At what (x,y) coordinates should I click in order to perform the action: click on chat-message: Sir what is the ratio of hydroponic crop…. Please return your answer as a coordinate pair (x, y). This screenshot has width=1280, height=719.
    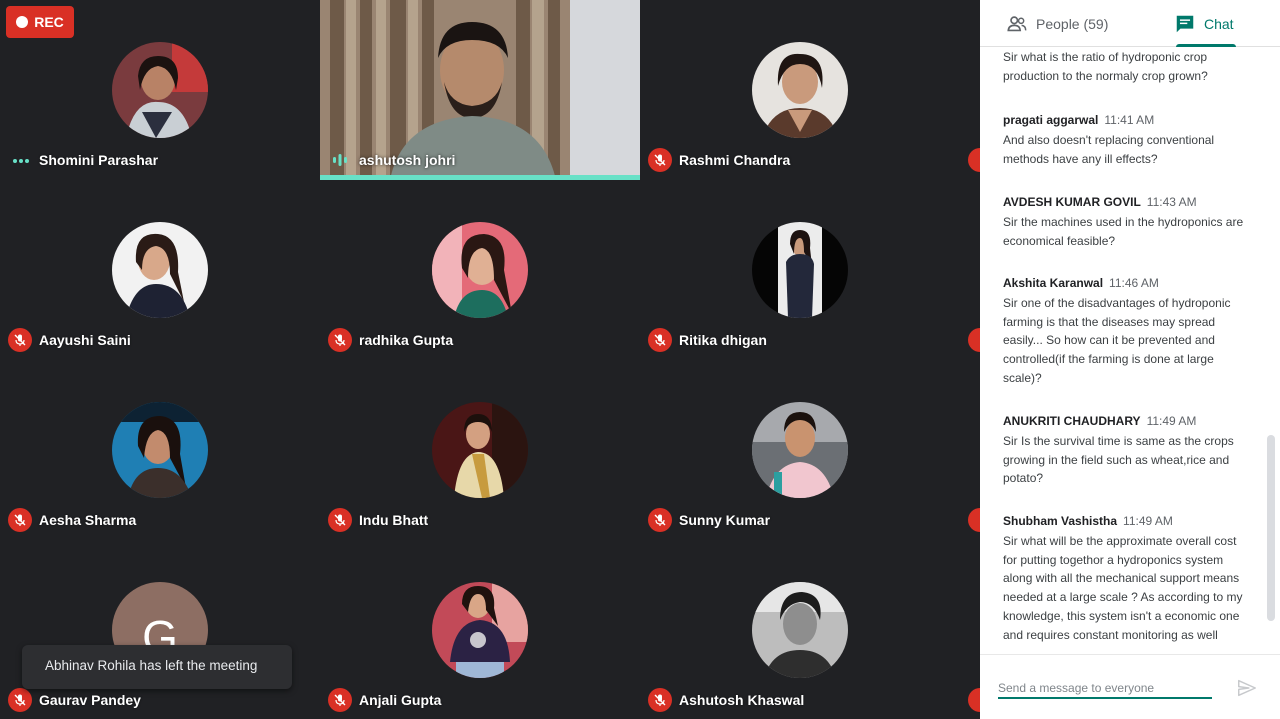
    Looking at the image, I should click on (1128, 66).